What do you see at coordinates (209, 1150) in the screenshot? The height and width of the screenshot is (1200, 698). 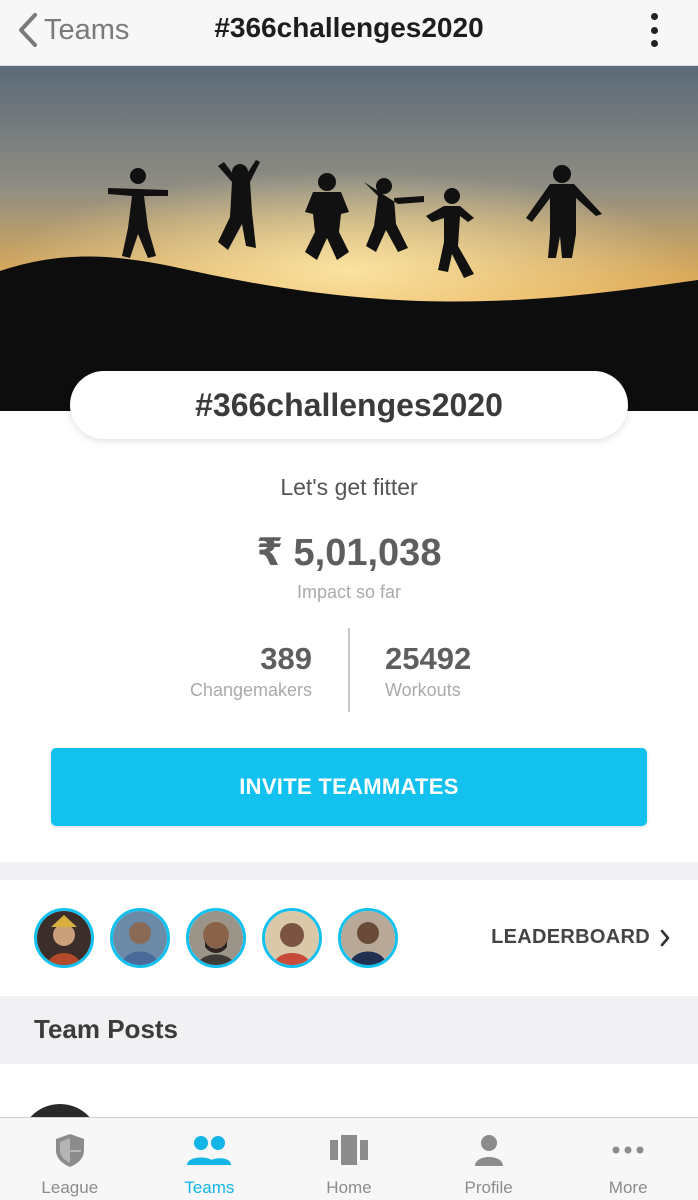 I see `people-icon` at bounding box center [209, 1150].